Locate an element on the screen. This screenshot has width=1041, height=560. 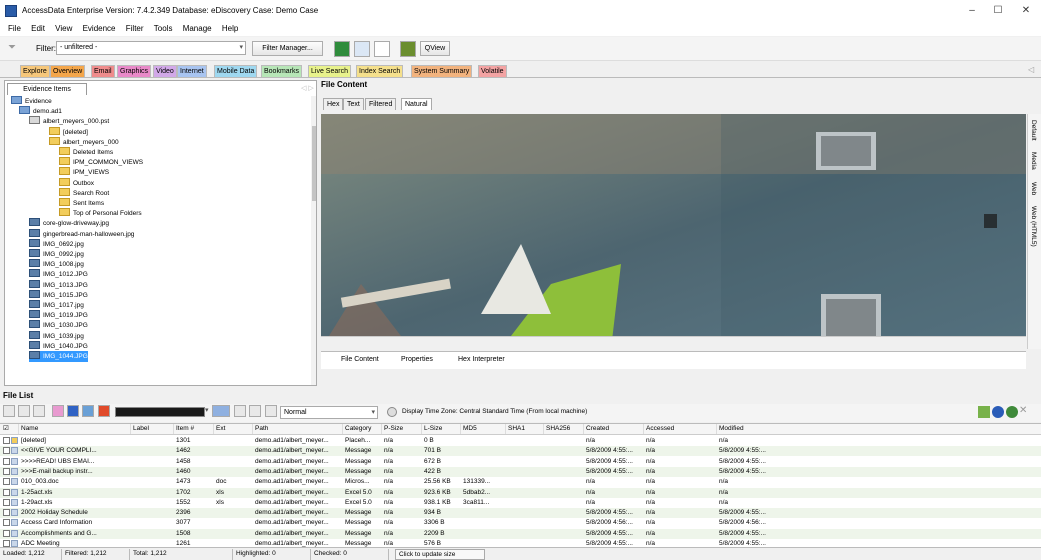
panel-nav-icon: ◁ ▷ is located at coordinates (307, 88).